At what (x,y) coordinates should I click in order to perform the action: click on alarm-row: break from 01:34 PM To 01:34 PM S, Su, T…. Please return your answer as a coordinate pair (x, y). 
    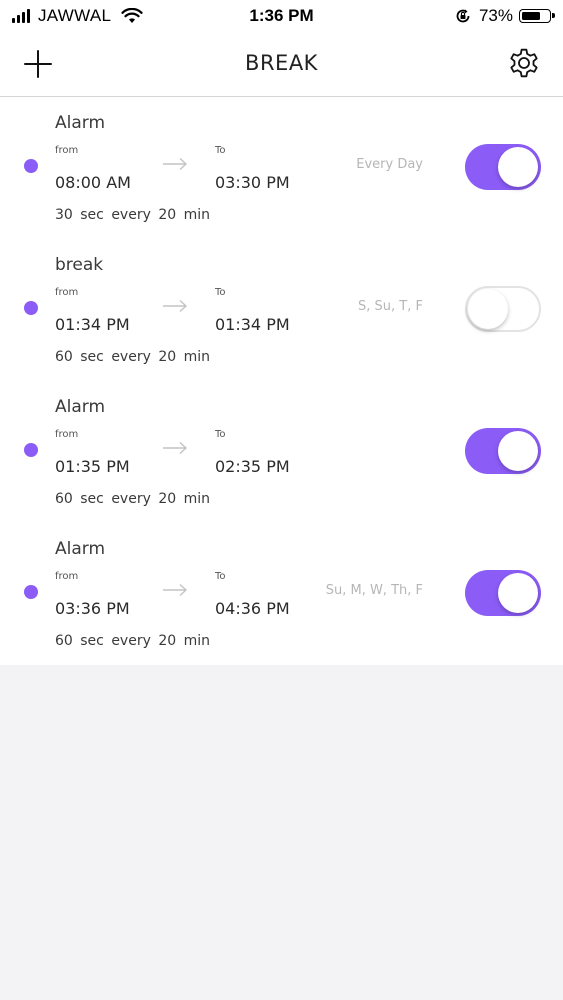
    Looking at the image, I should click on (281, 310).